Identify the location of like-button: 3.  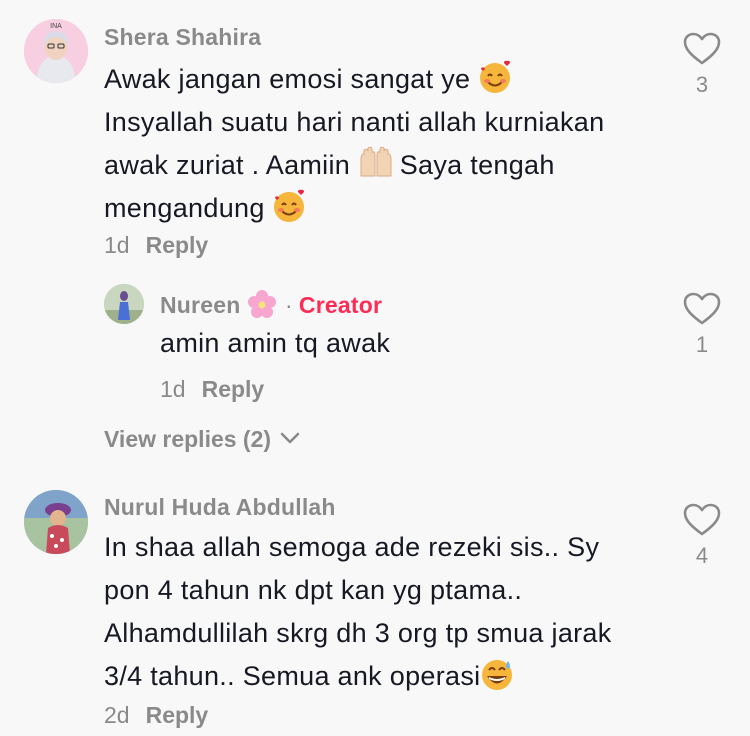
(702, 65).